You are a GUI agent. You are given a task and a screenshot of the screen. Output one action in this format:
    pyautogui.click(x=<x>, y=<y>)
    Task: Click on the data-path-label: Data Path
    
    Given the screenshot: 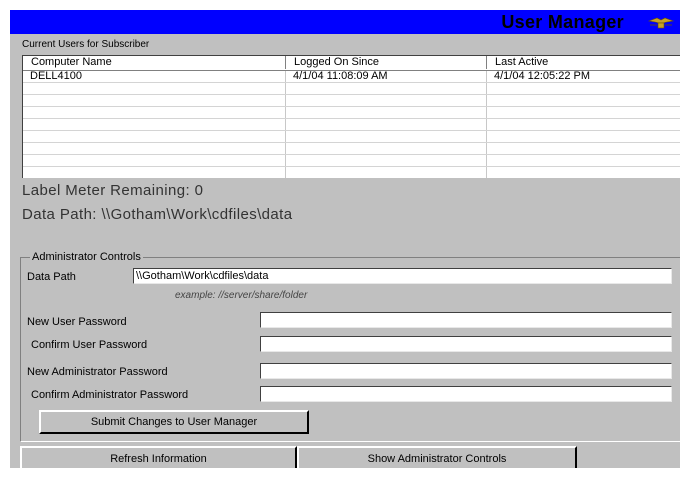 What is the action you would take?
    pyautogui.click(x=51, y=277)
    